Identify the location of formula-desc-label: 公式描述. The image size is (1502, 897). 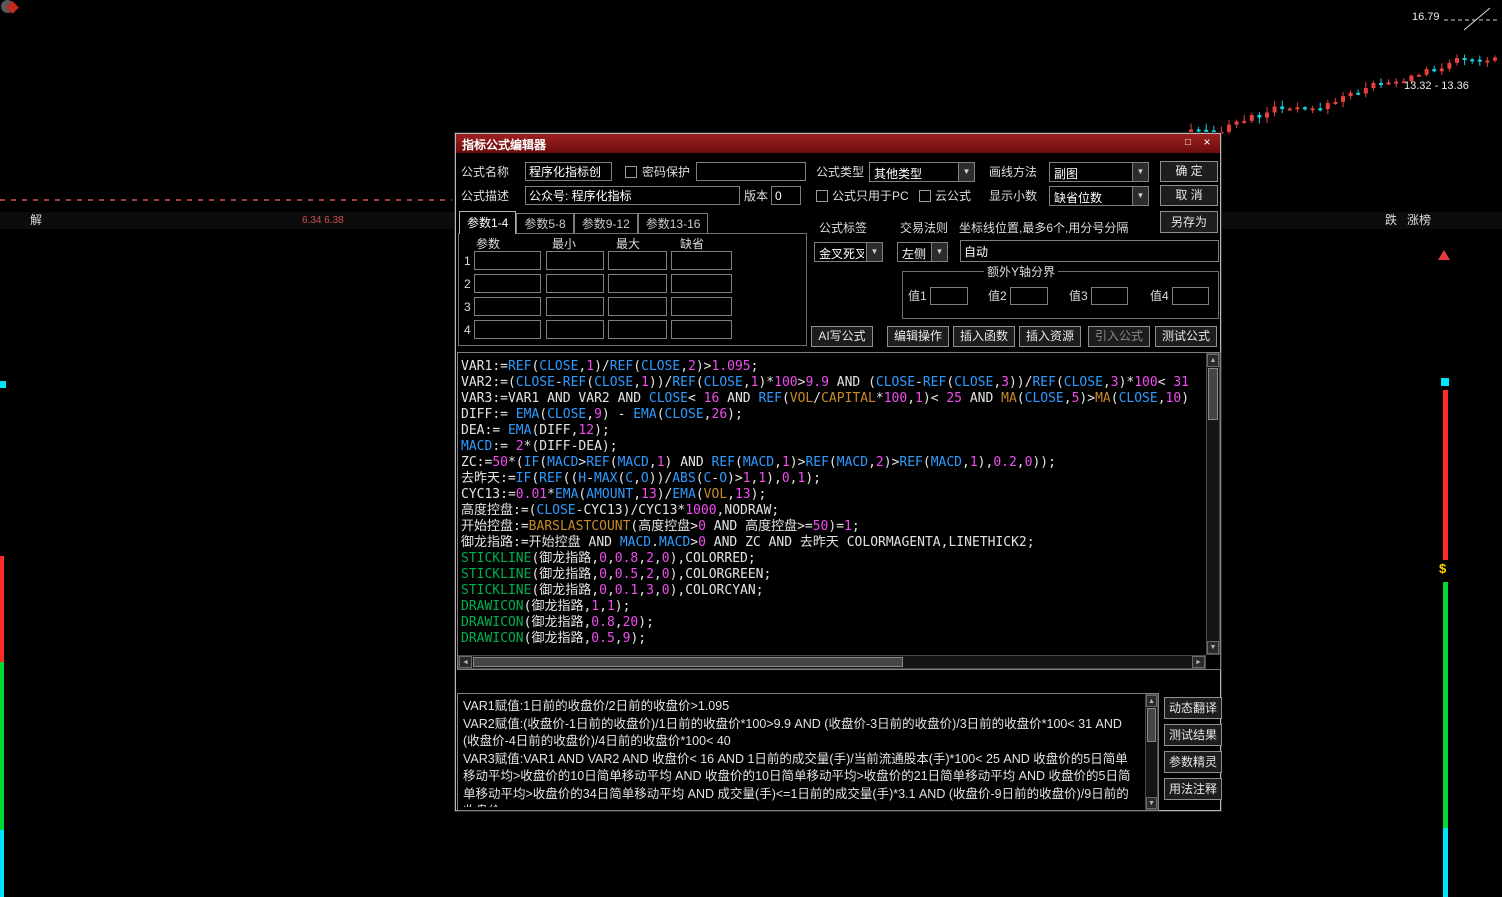
(485, 196).